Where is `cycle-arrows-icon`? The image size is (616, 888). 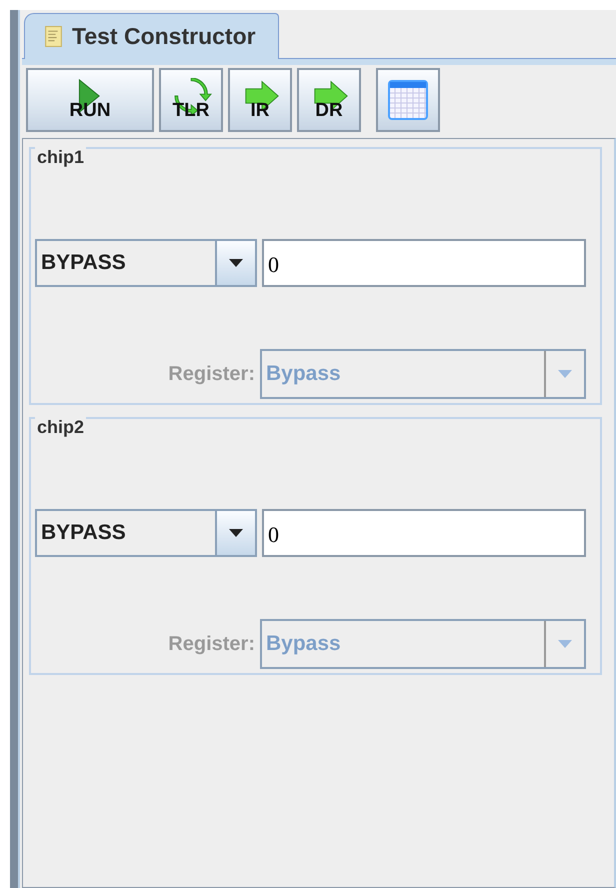 cycle-arrows-icon is located at coordinates (193, 96).